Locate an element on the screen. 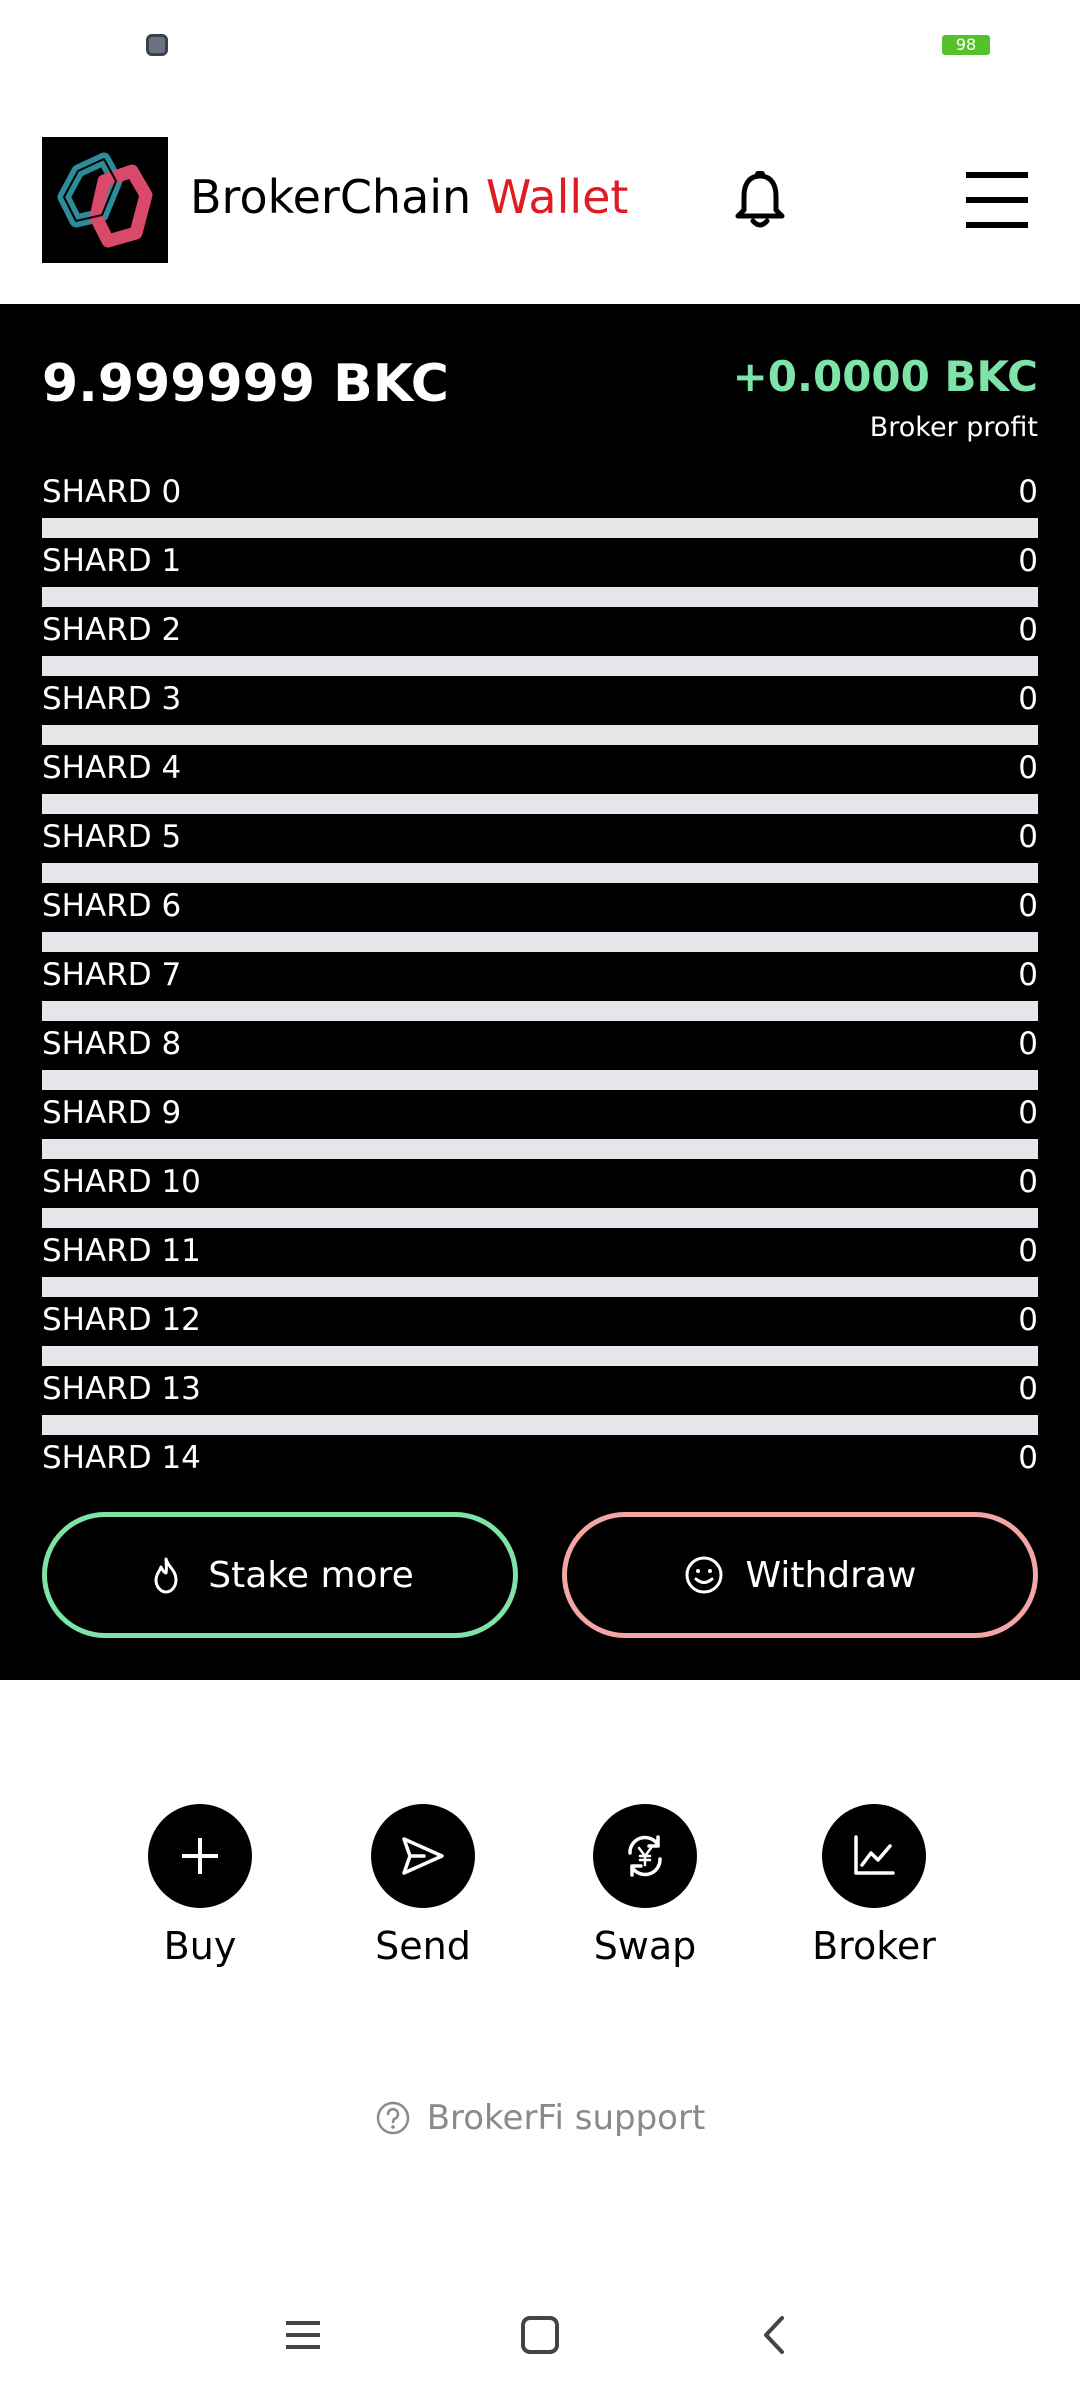 This screenshot has width=1080, height=2400. shard-name: SHARD 5 is located at coordinates (112, 837).